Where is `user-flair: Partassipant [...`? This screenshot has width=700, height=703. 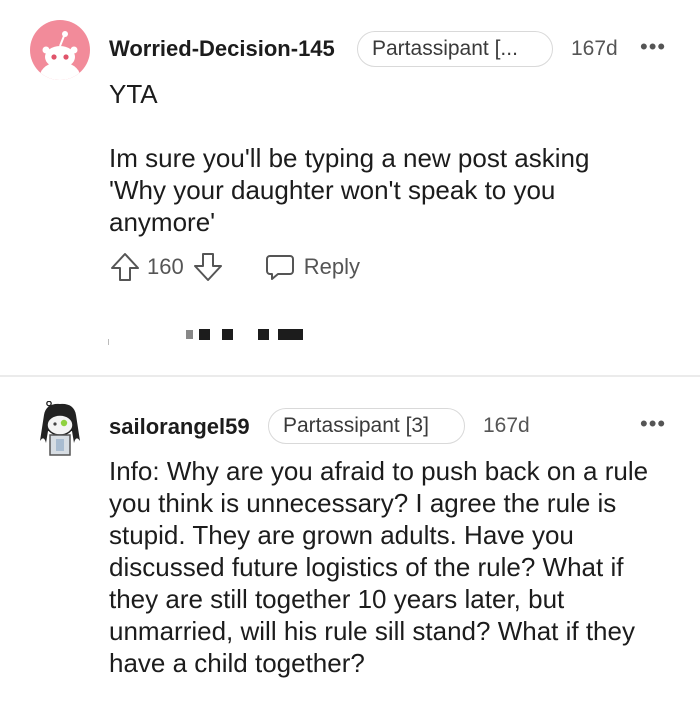
user-flair: Partassipant [... is located at coordinates (455, 49).